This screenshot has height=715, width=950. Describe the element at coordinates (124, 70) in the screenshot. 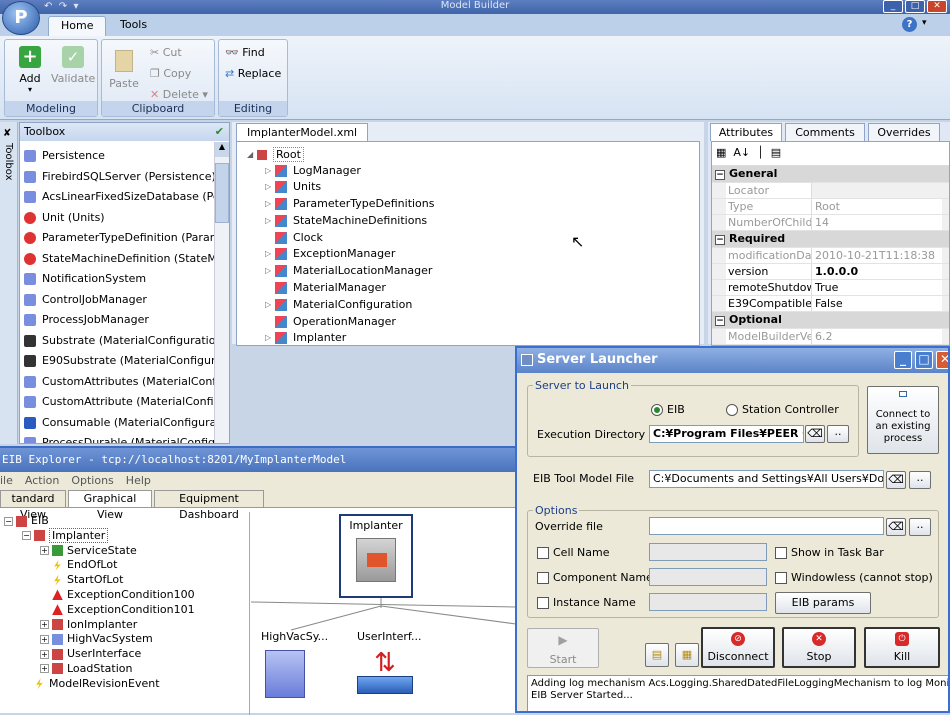

I see `paste-button: Paste` at that location.